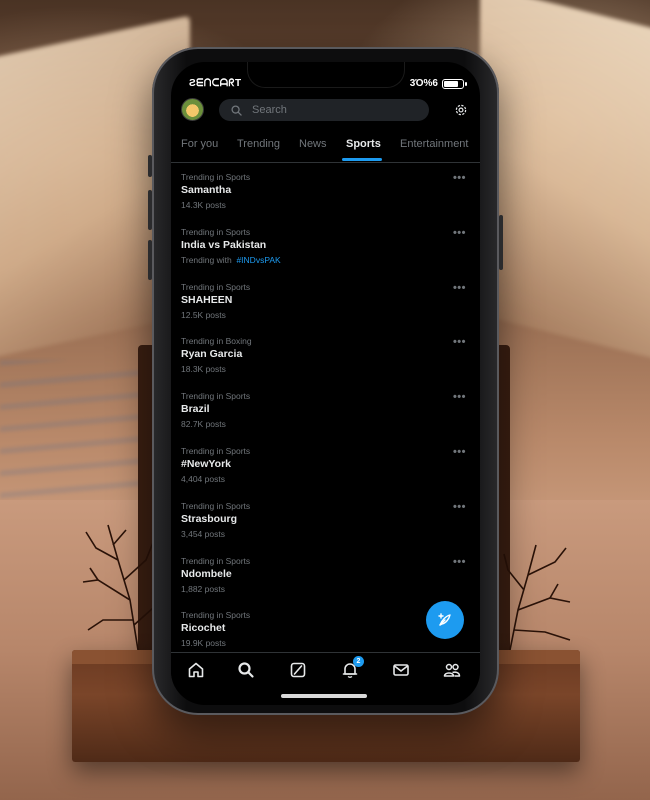 Image resolution: width=650 pixels, height=800 pixels. Describe the element at coordinates (452, 670) in the screenshot. I see `communities-icon` at that location.